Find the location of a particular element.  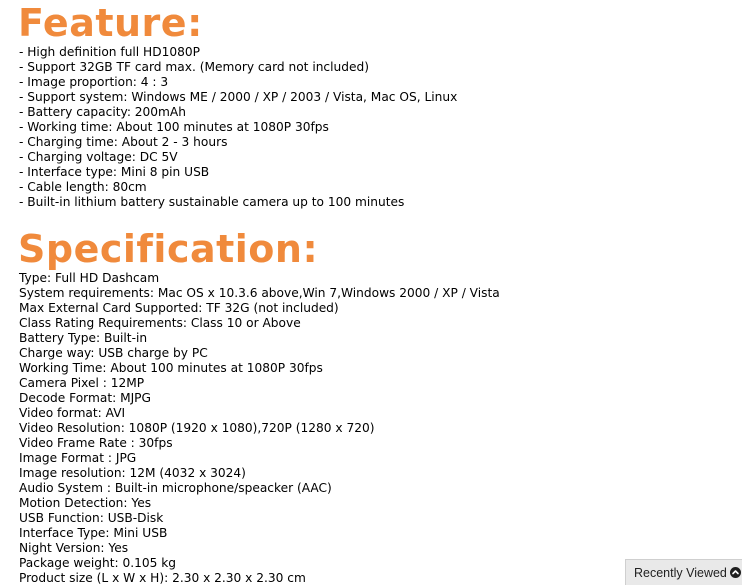

list-item: Battery Type: Built-in is located at coordinates (83, 338).